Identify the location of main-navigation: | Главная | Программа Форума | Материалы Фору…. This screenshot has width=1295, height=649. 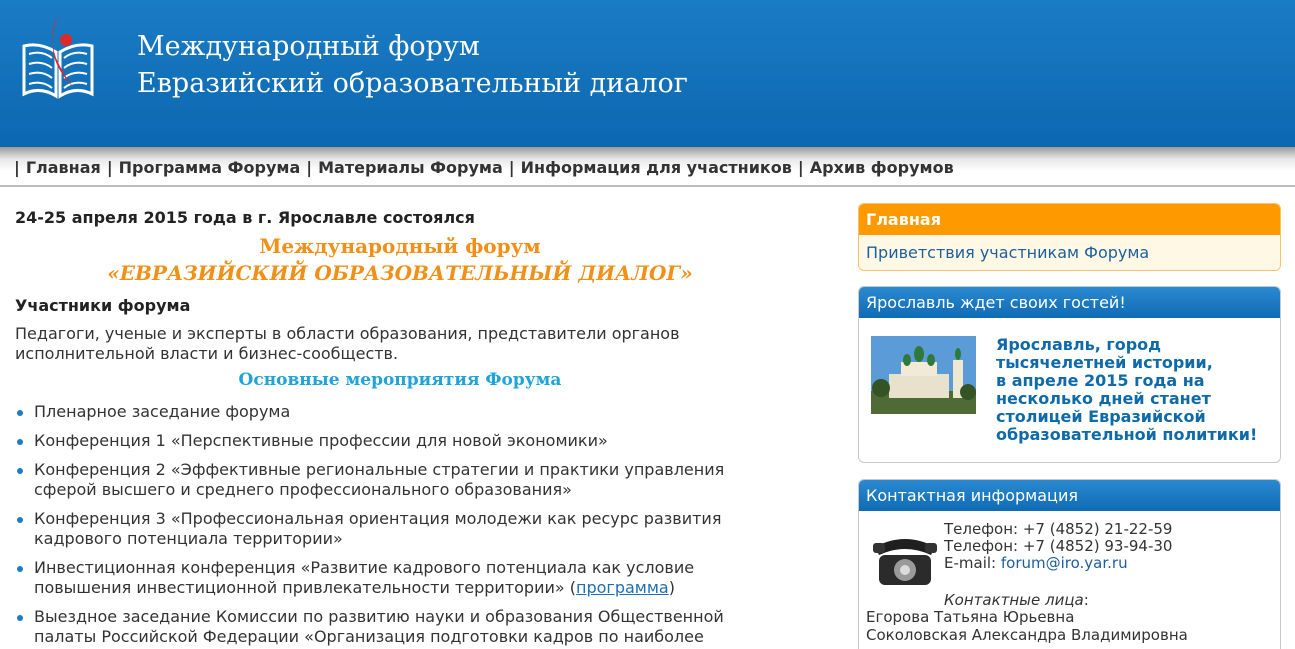
(647, 167).